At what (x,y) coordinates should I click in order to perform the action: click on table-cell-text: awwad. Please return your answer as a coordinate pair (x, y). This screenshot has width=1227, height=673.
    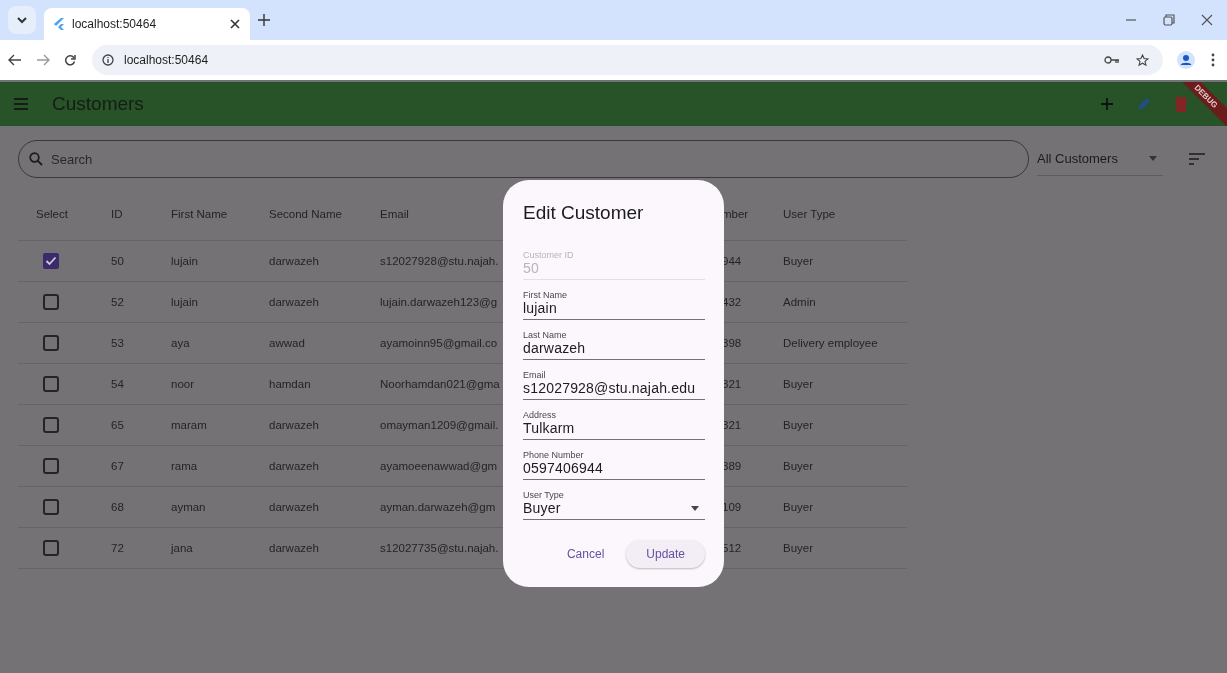
    Looking at the image, I should click on (287, 343).